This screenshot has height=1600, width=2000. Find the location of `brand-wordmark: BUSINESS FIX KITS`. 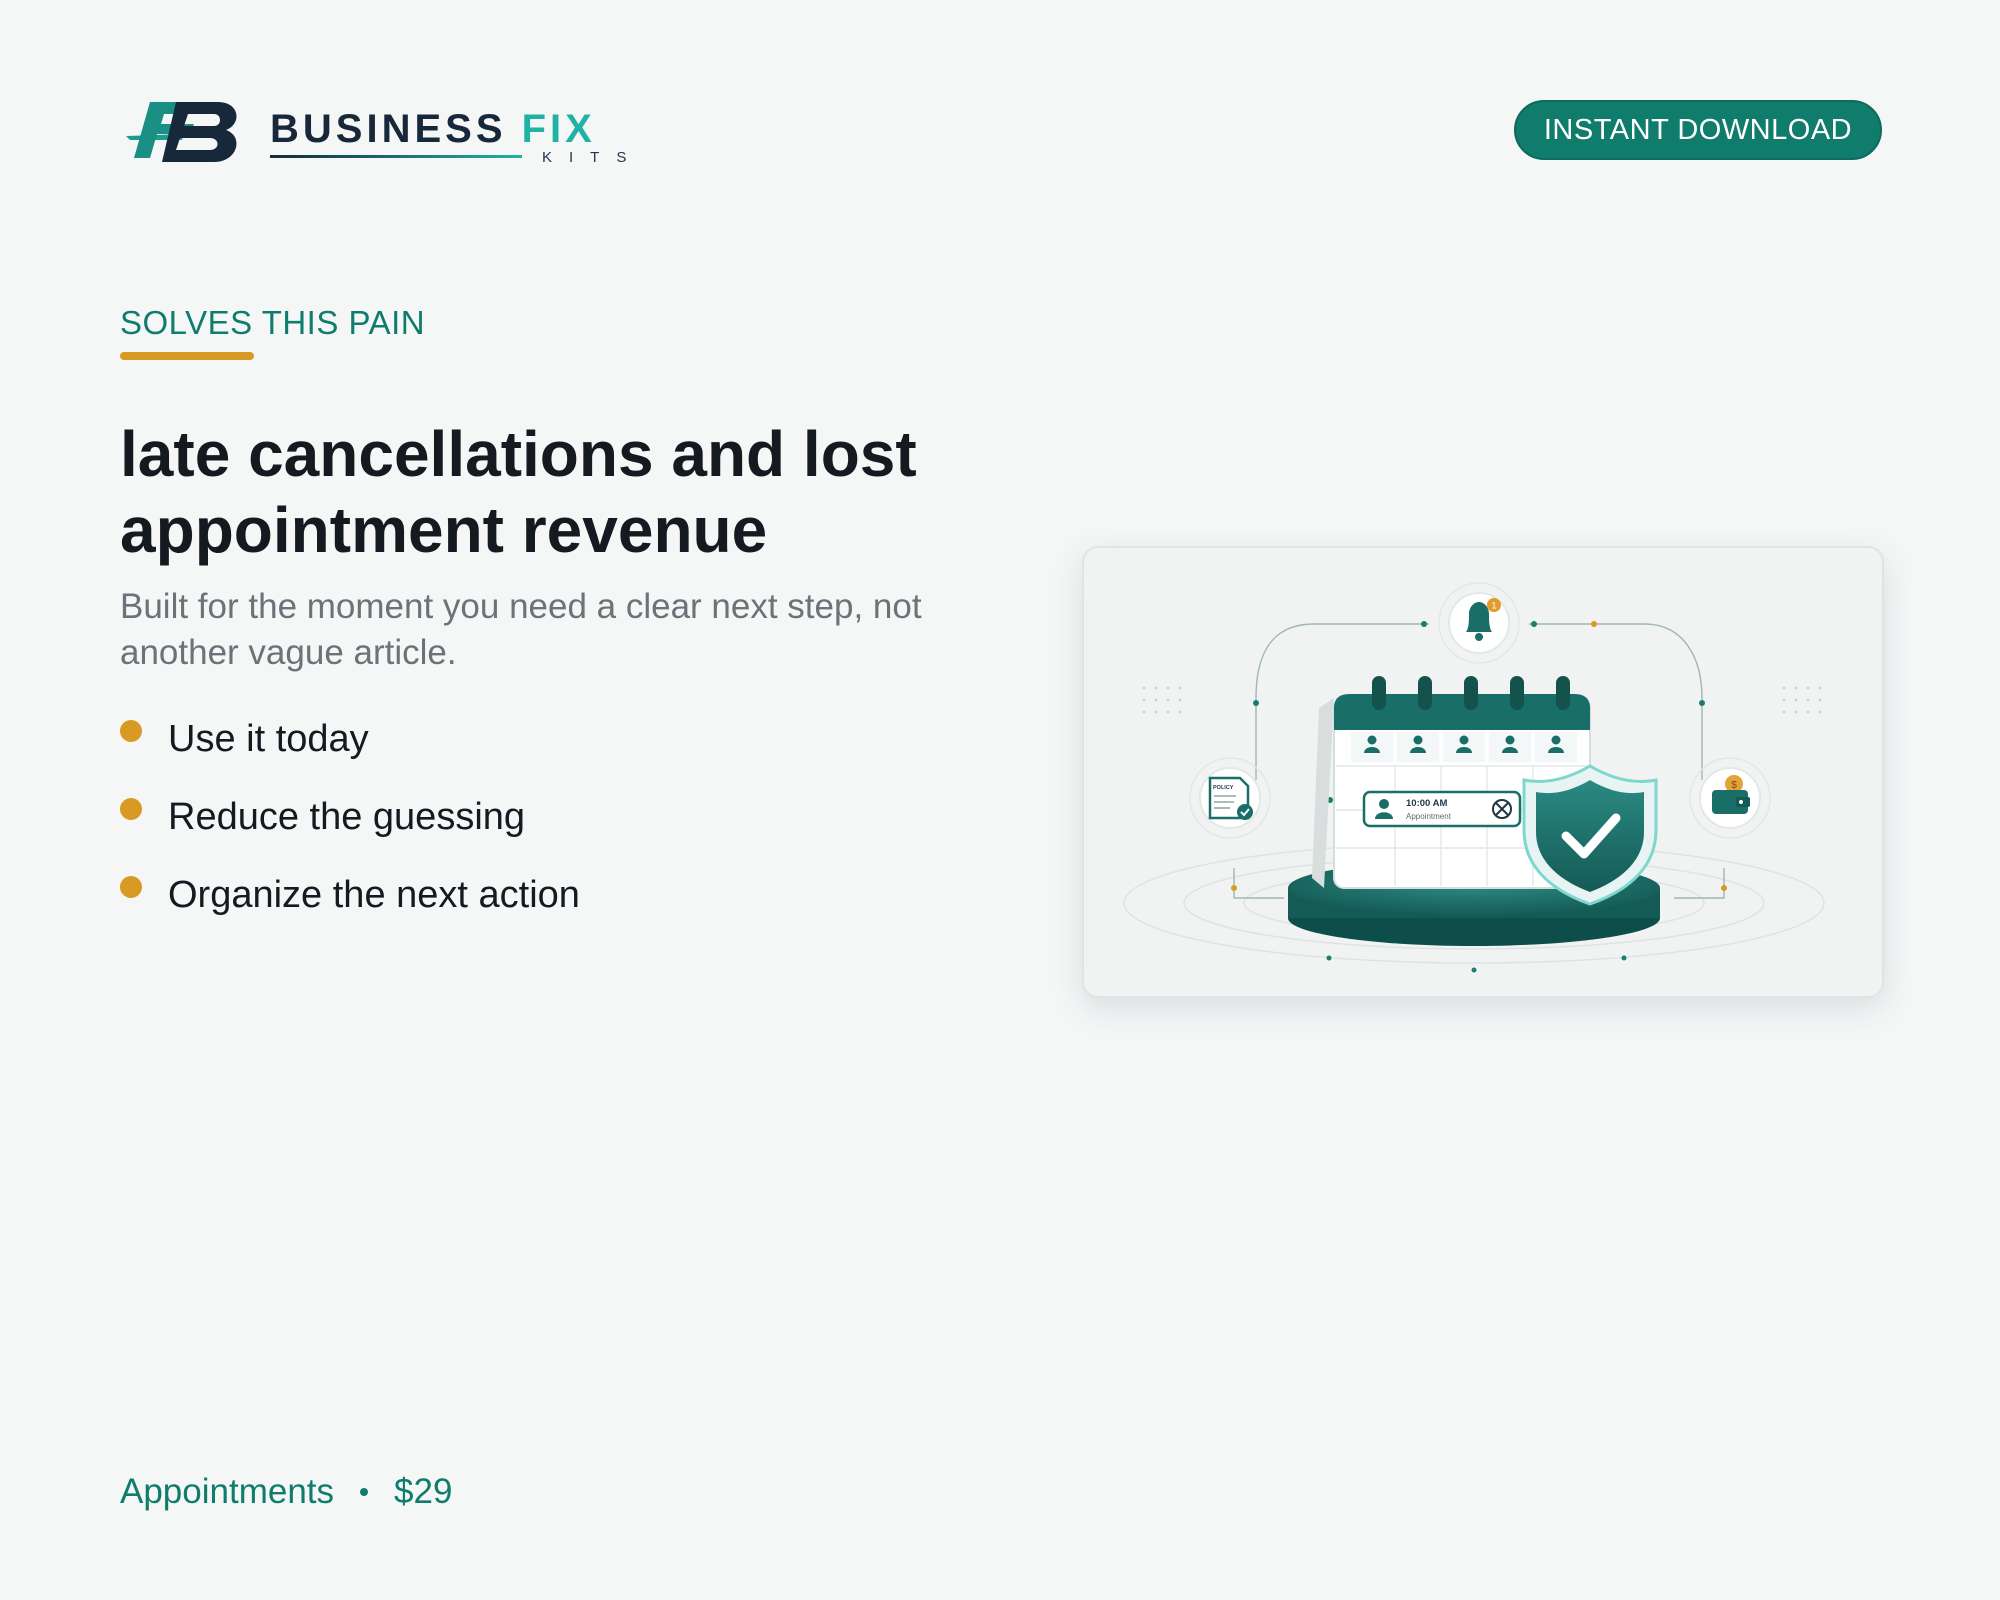

brand-wordmark: BUSINESS FIX KITS is located at coordinates (455, 132).